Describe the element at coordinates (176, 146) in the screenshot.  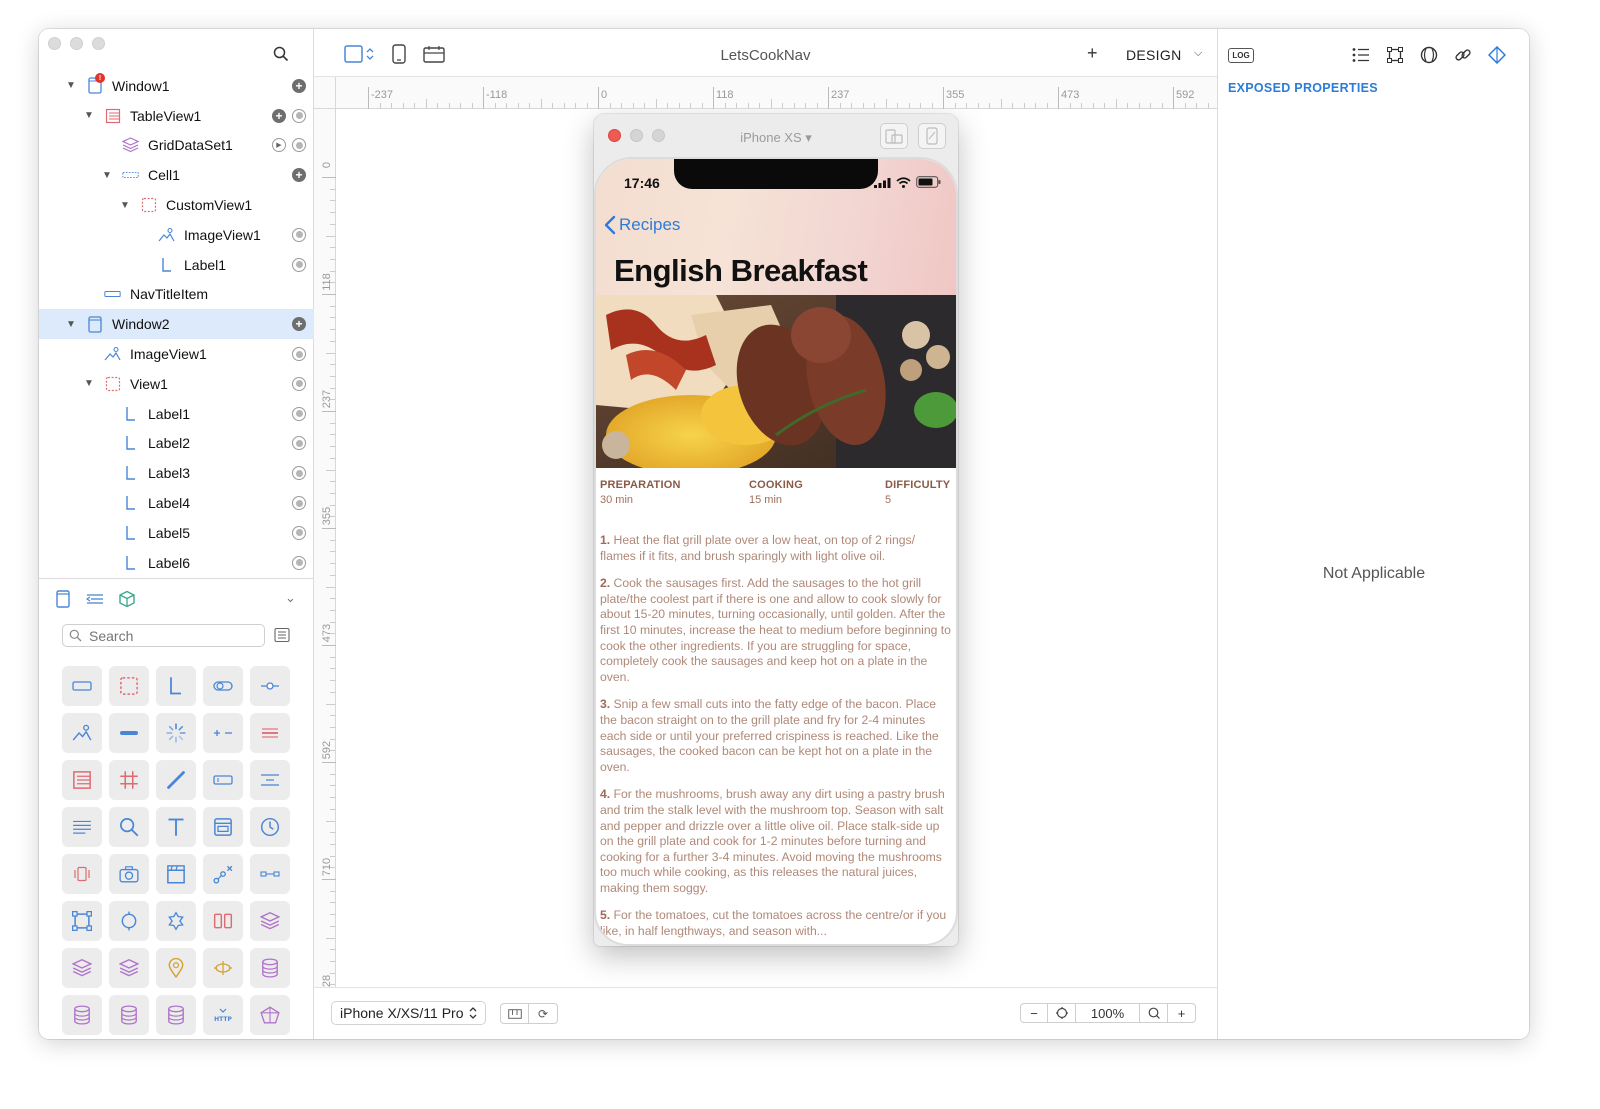
I see `tree-row-griddataset1: GridDataSet1 ▶` at that location.